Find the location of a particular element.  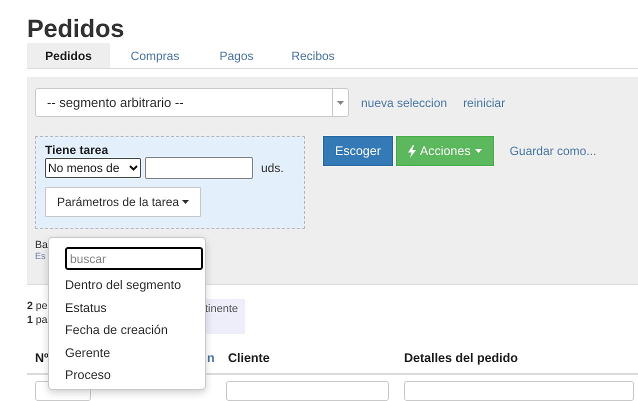

menu-item: Dentro del segmento is located at coordinates (133, 285).